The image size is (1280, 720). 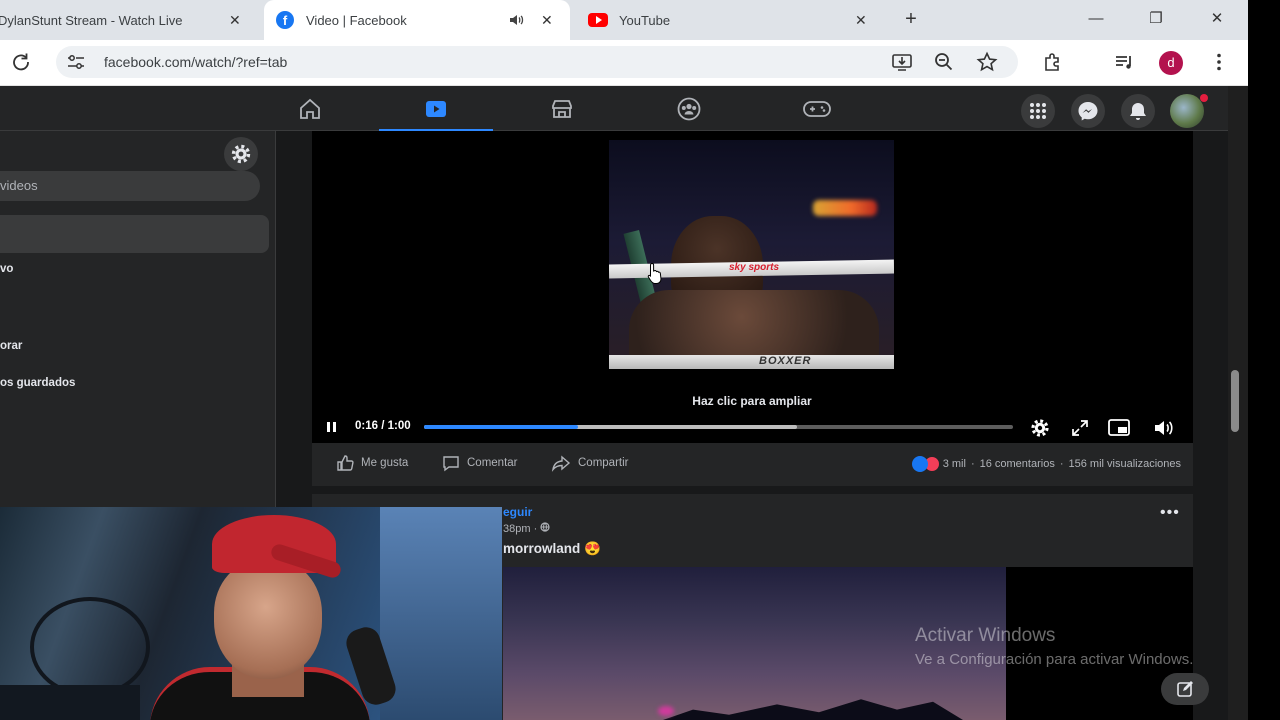 I want to click on menu-grid-button, so click(x=1038, y=111).